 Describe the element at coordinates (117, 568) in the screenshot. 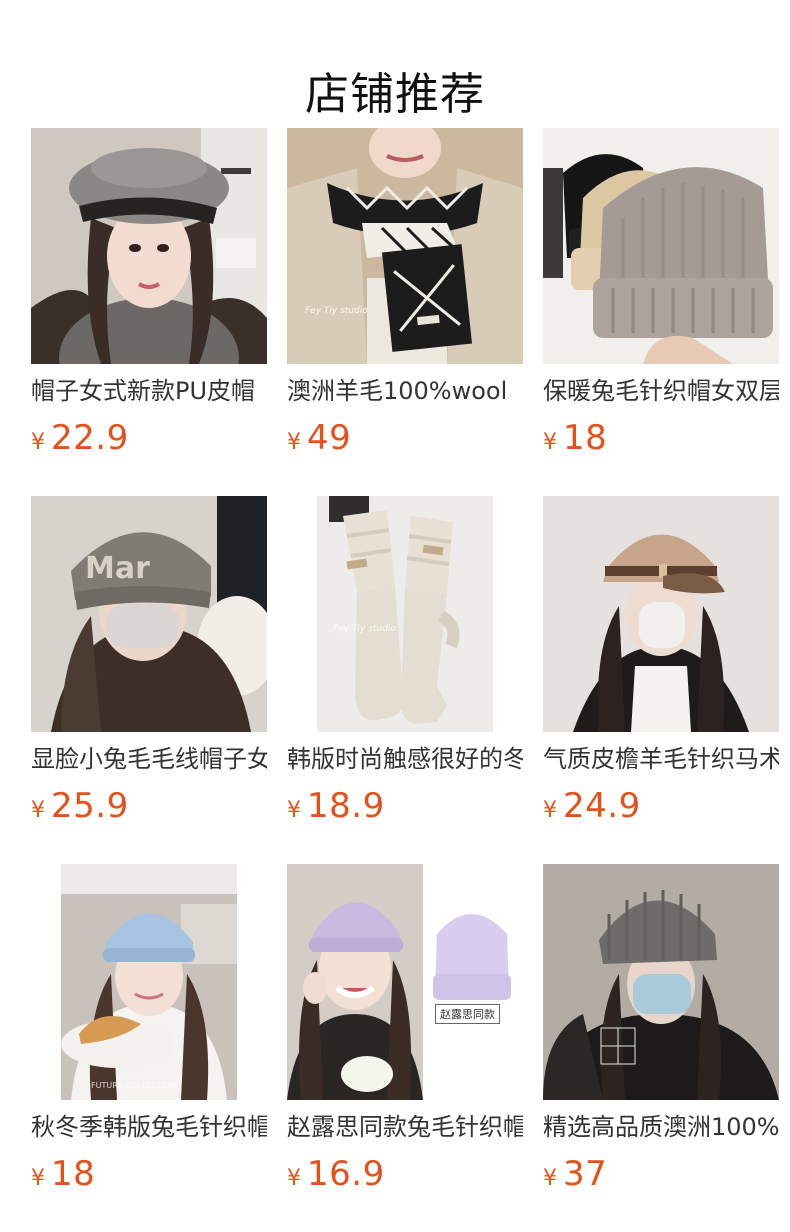

I see `svg-text: Mar` at that location.